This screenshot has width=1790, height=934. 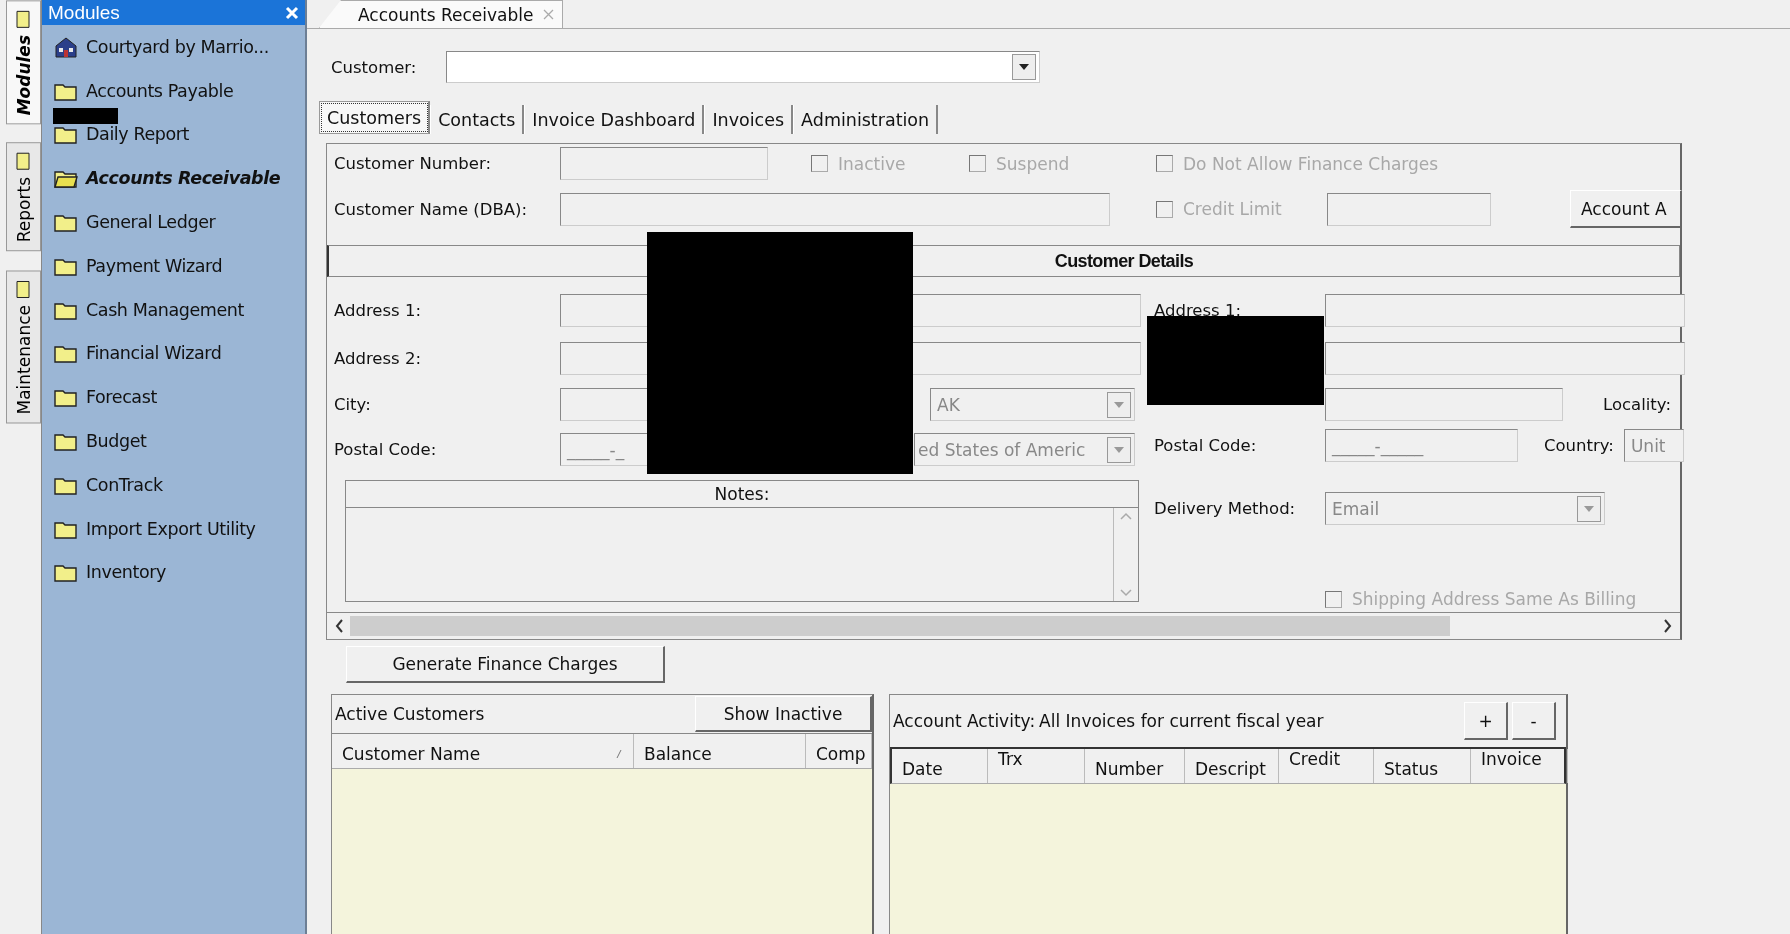 I want to click on field-label: Customer:, so click(x=374, y=67).